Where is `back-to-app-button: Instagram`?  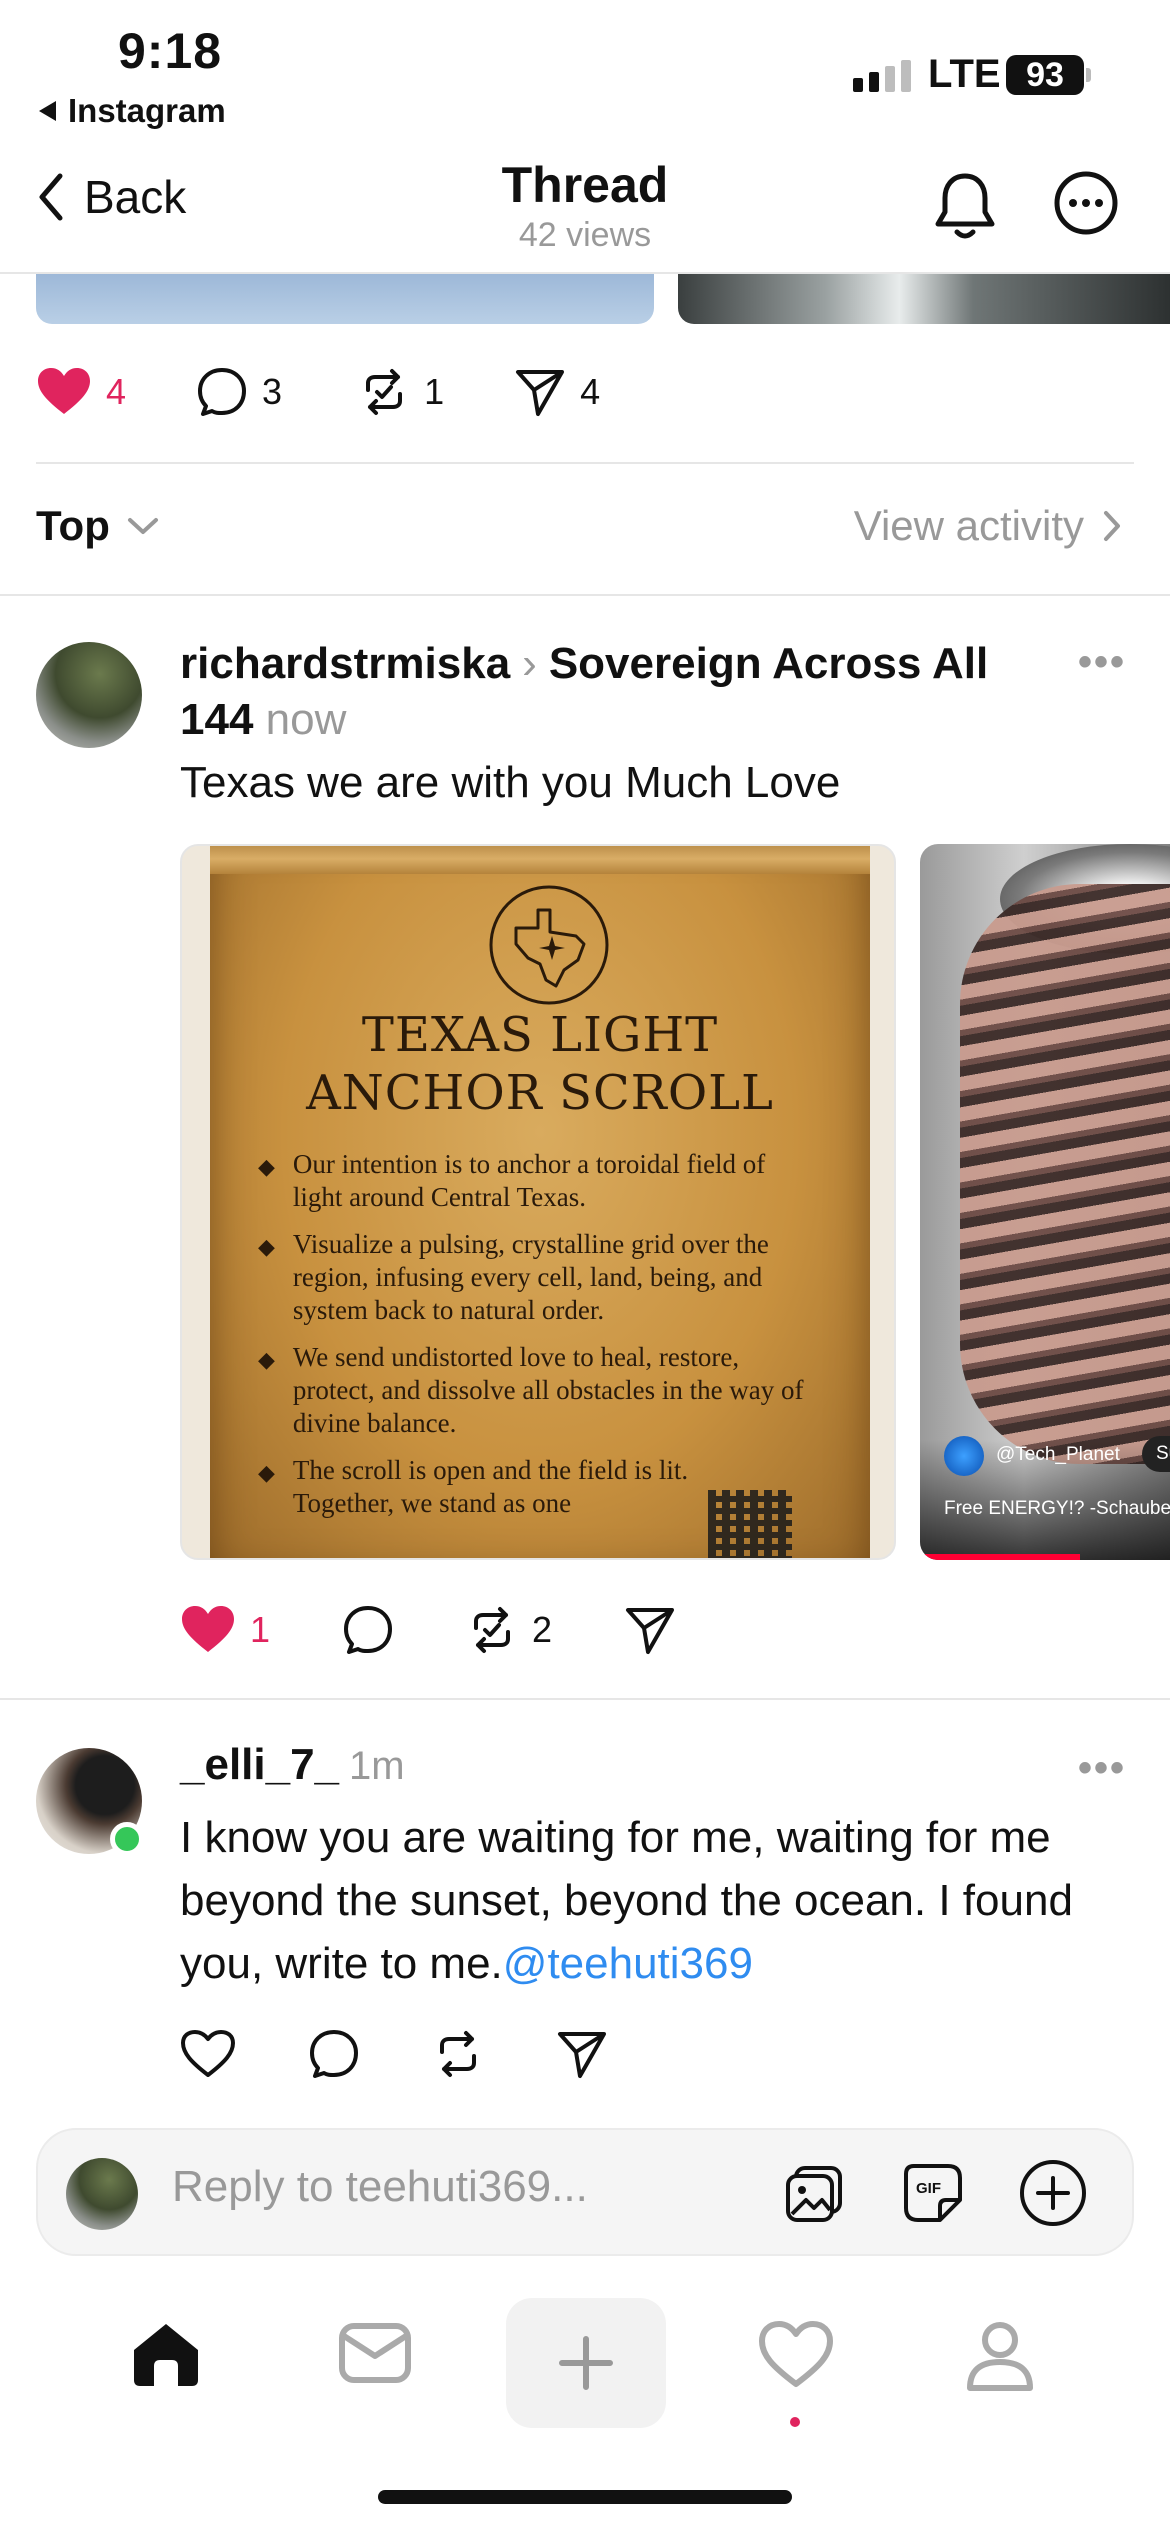 back-to-app-button: Instagram is located at coordinates (131, 111).